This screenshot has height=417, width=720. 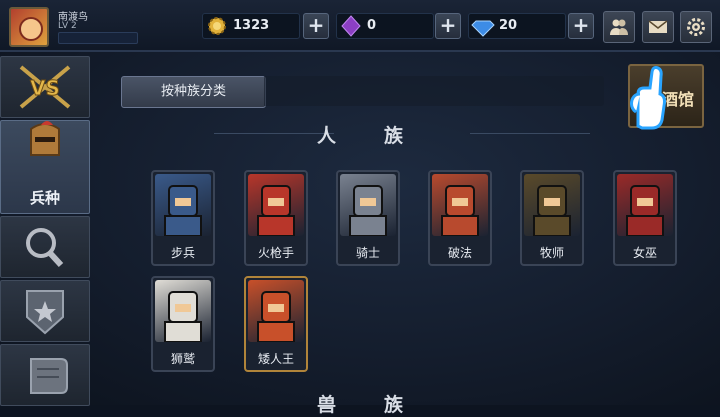 What do you see at coordinates (275, 253) in the screenshot?
I see `unit-name: 火枪手` at bounding box center [275, 253].